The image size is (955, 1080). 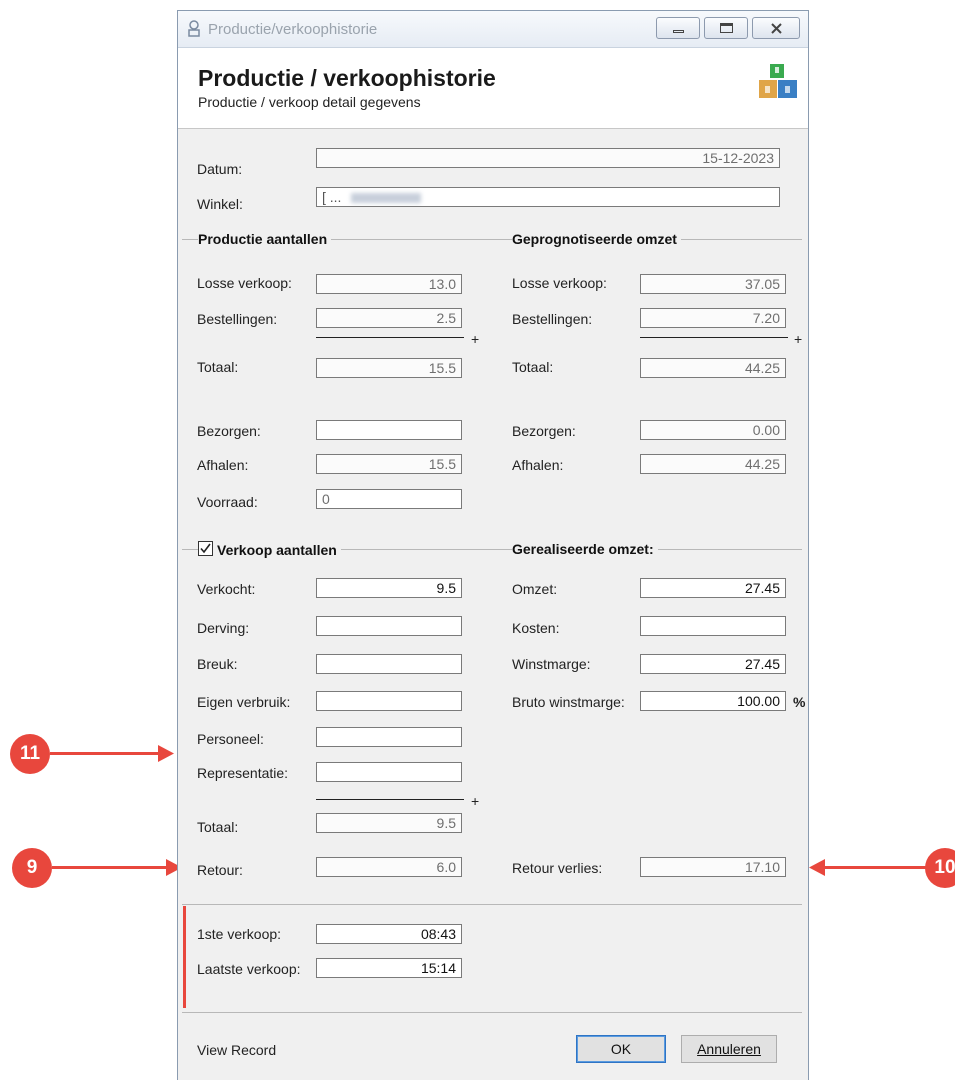 What do you see at coordinates (389, 934) in the screenshot?
I see `eerste-verkoop-field: 08:43` at bounding box center [389, 934].